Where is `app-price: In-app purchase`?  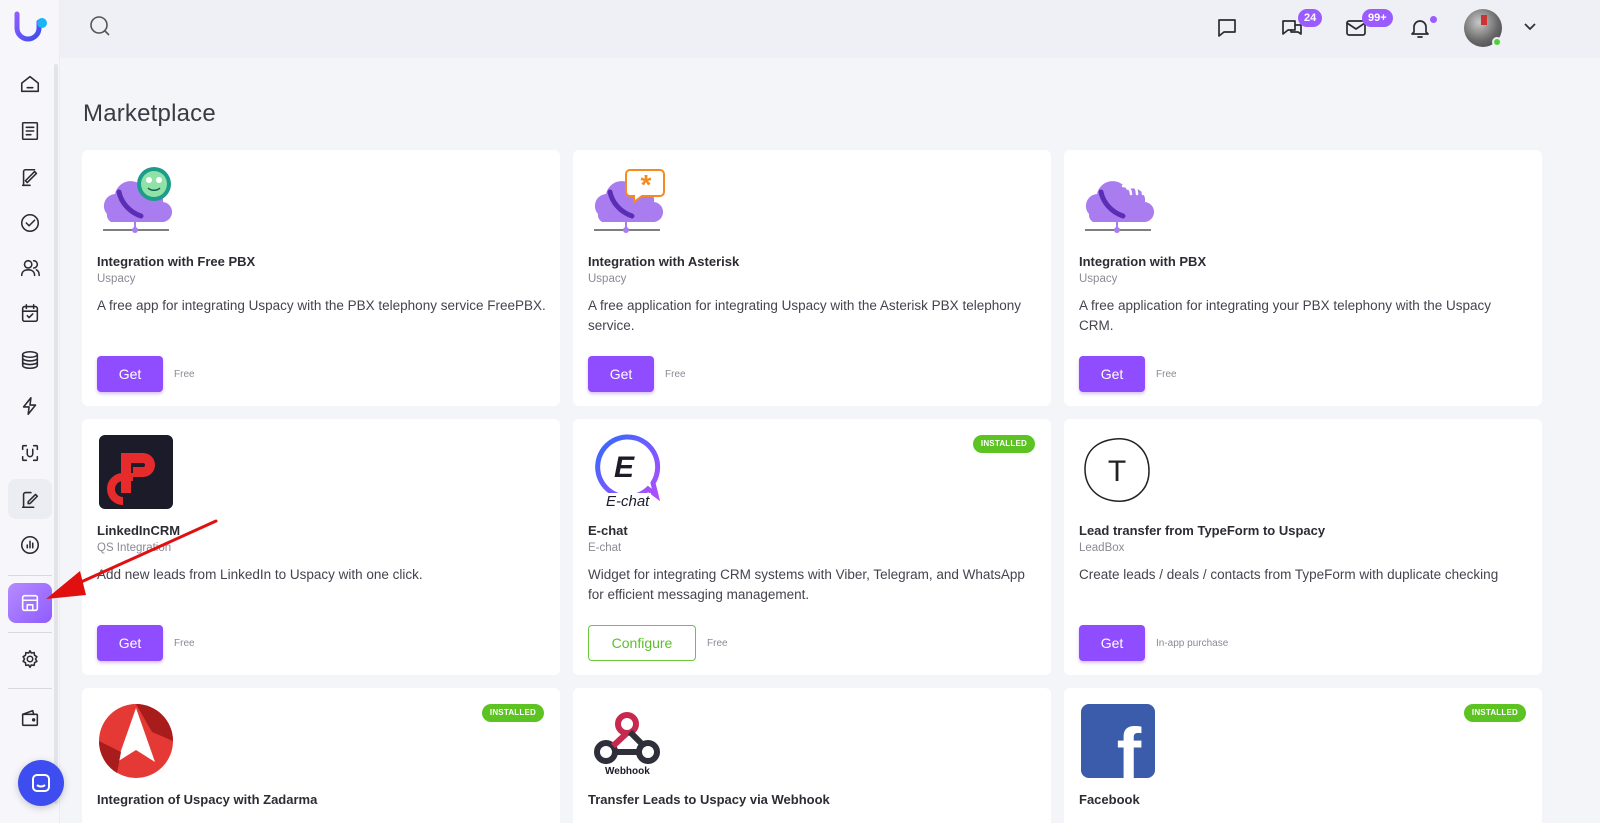 app-price: In-app purchase is located at coordinates (1192, 643).